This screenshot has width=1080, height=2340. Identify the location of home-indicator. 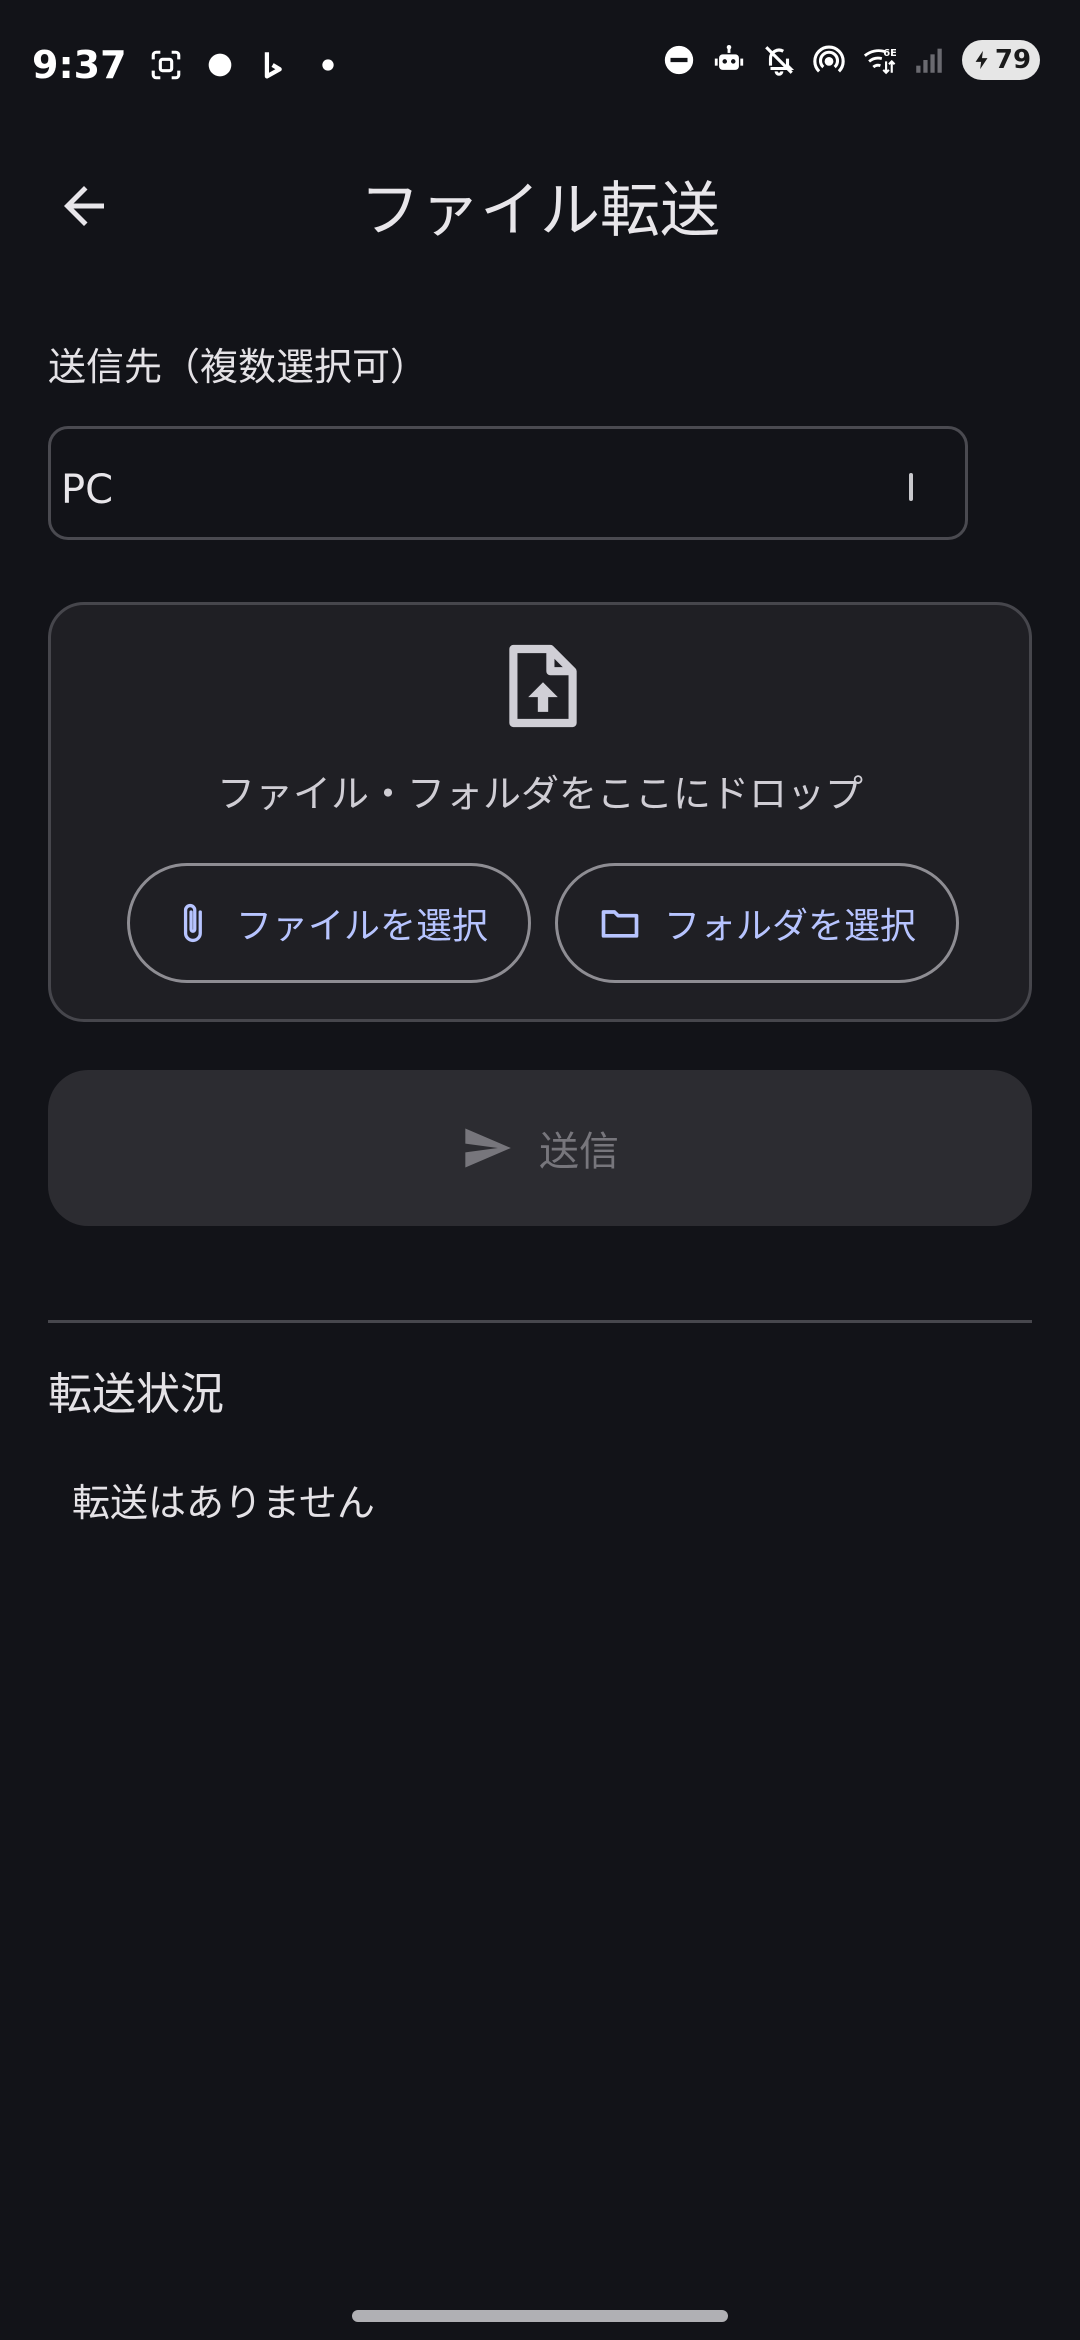
(540, 2316).